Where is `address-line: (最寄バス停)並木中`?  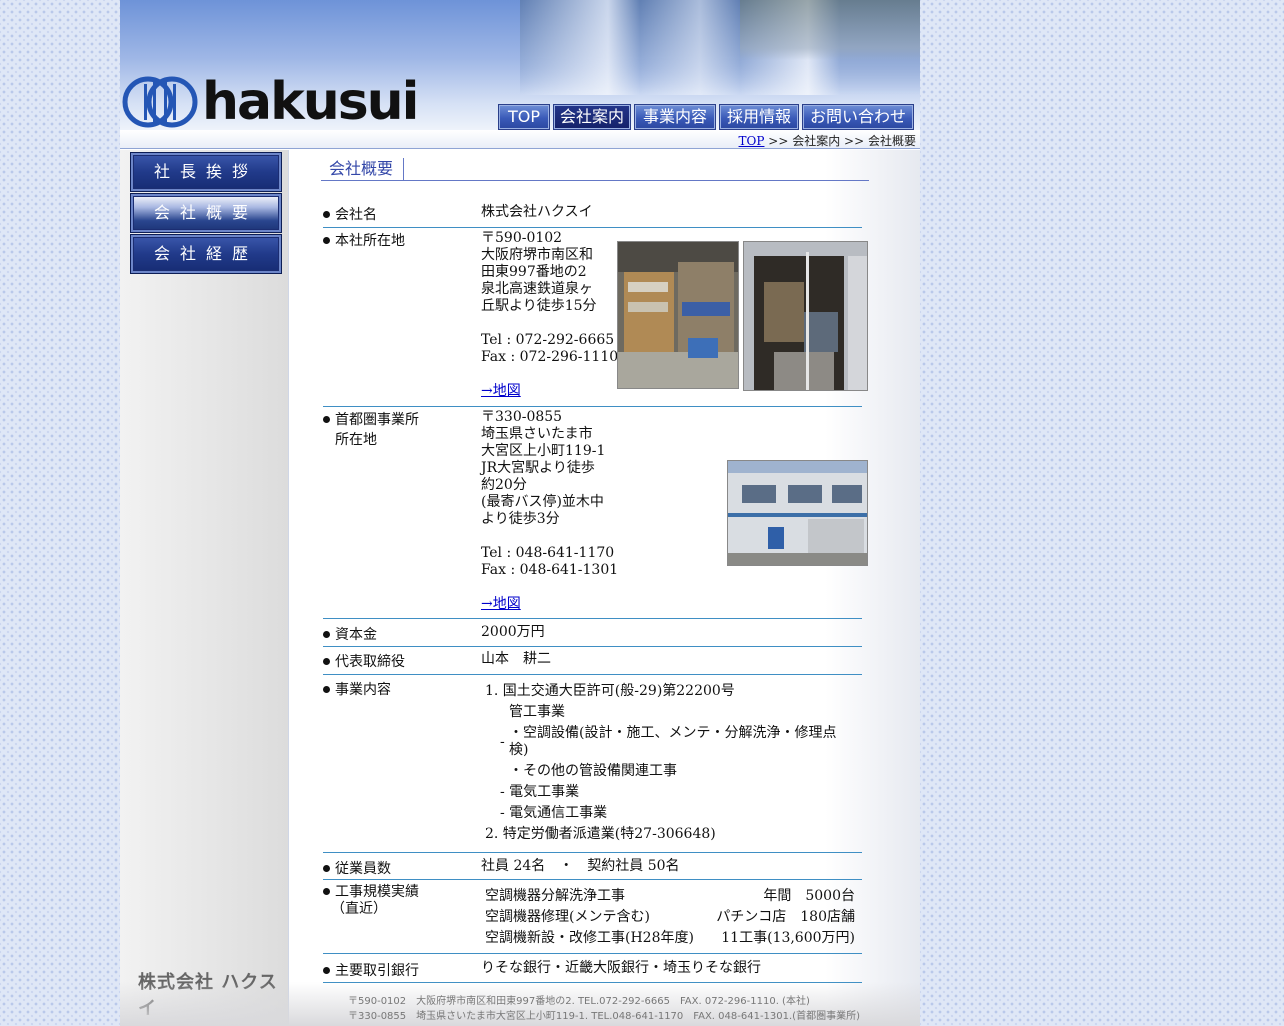
address-line: (最寄バス停)並木中 is located at coordinates (542, 502).